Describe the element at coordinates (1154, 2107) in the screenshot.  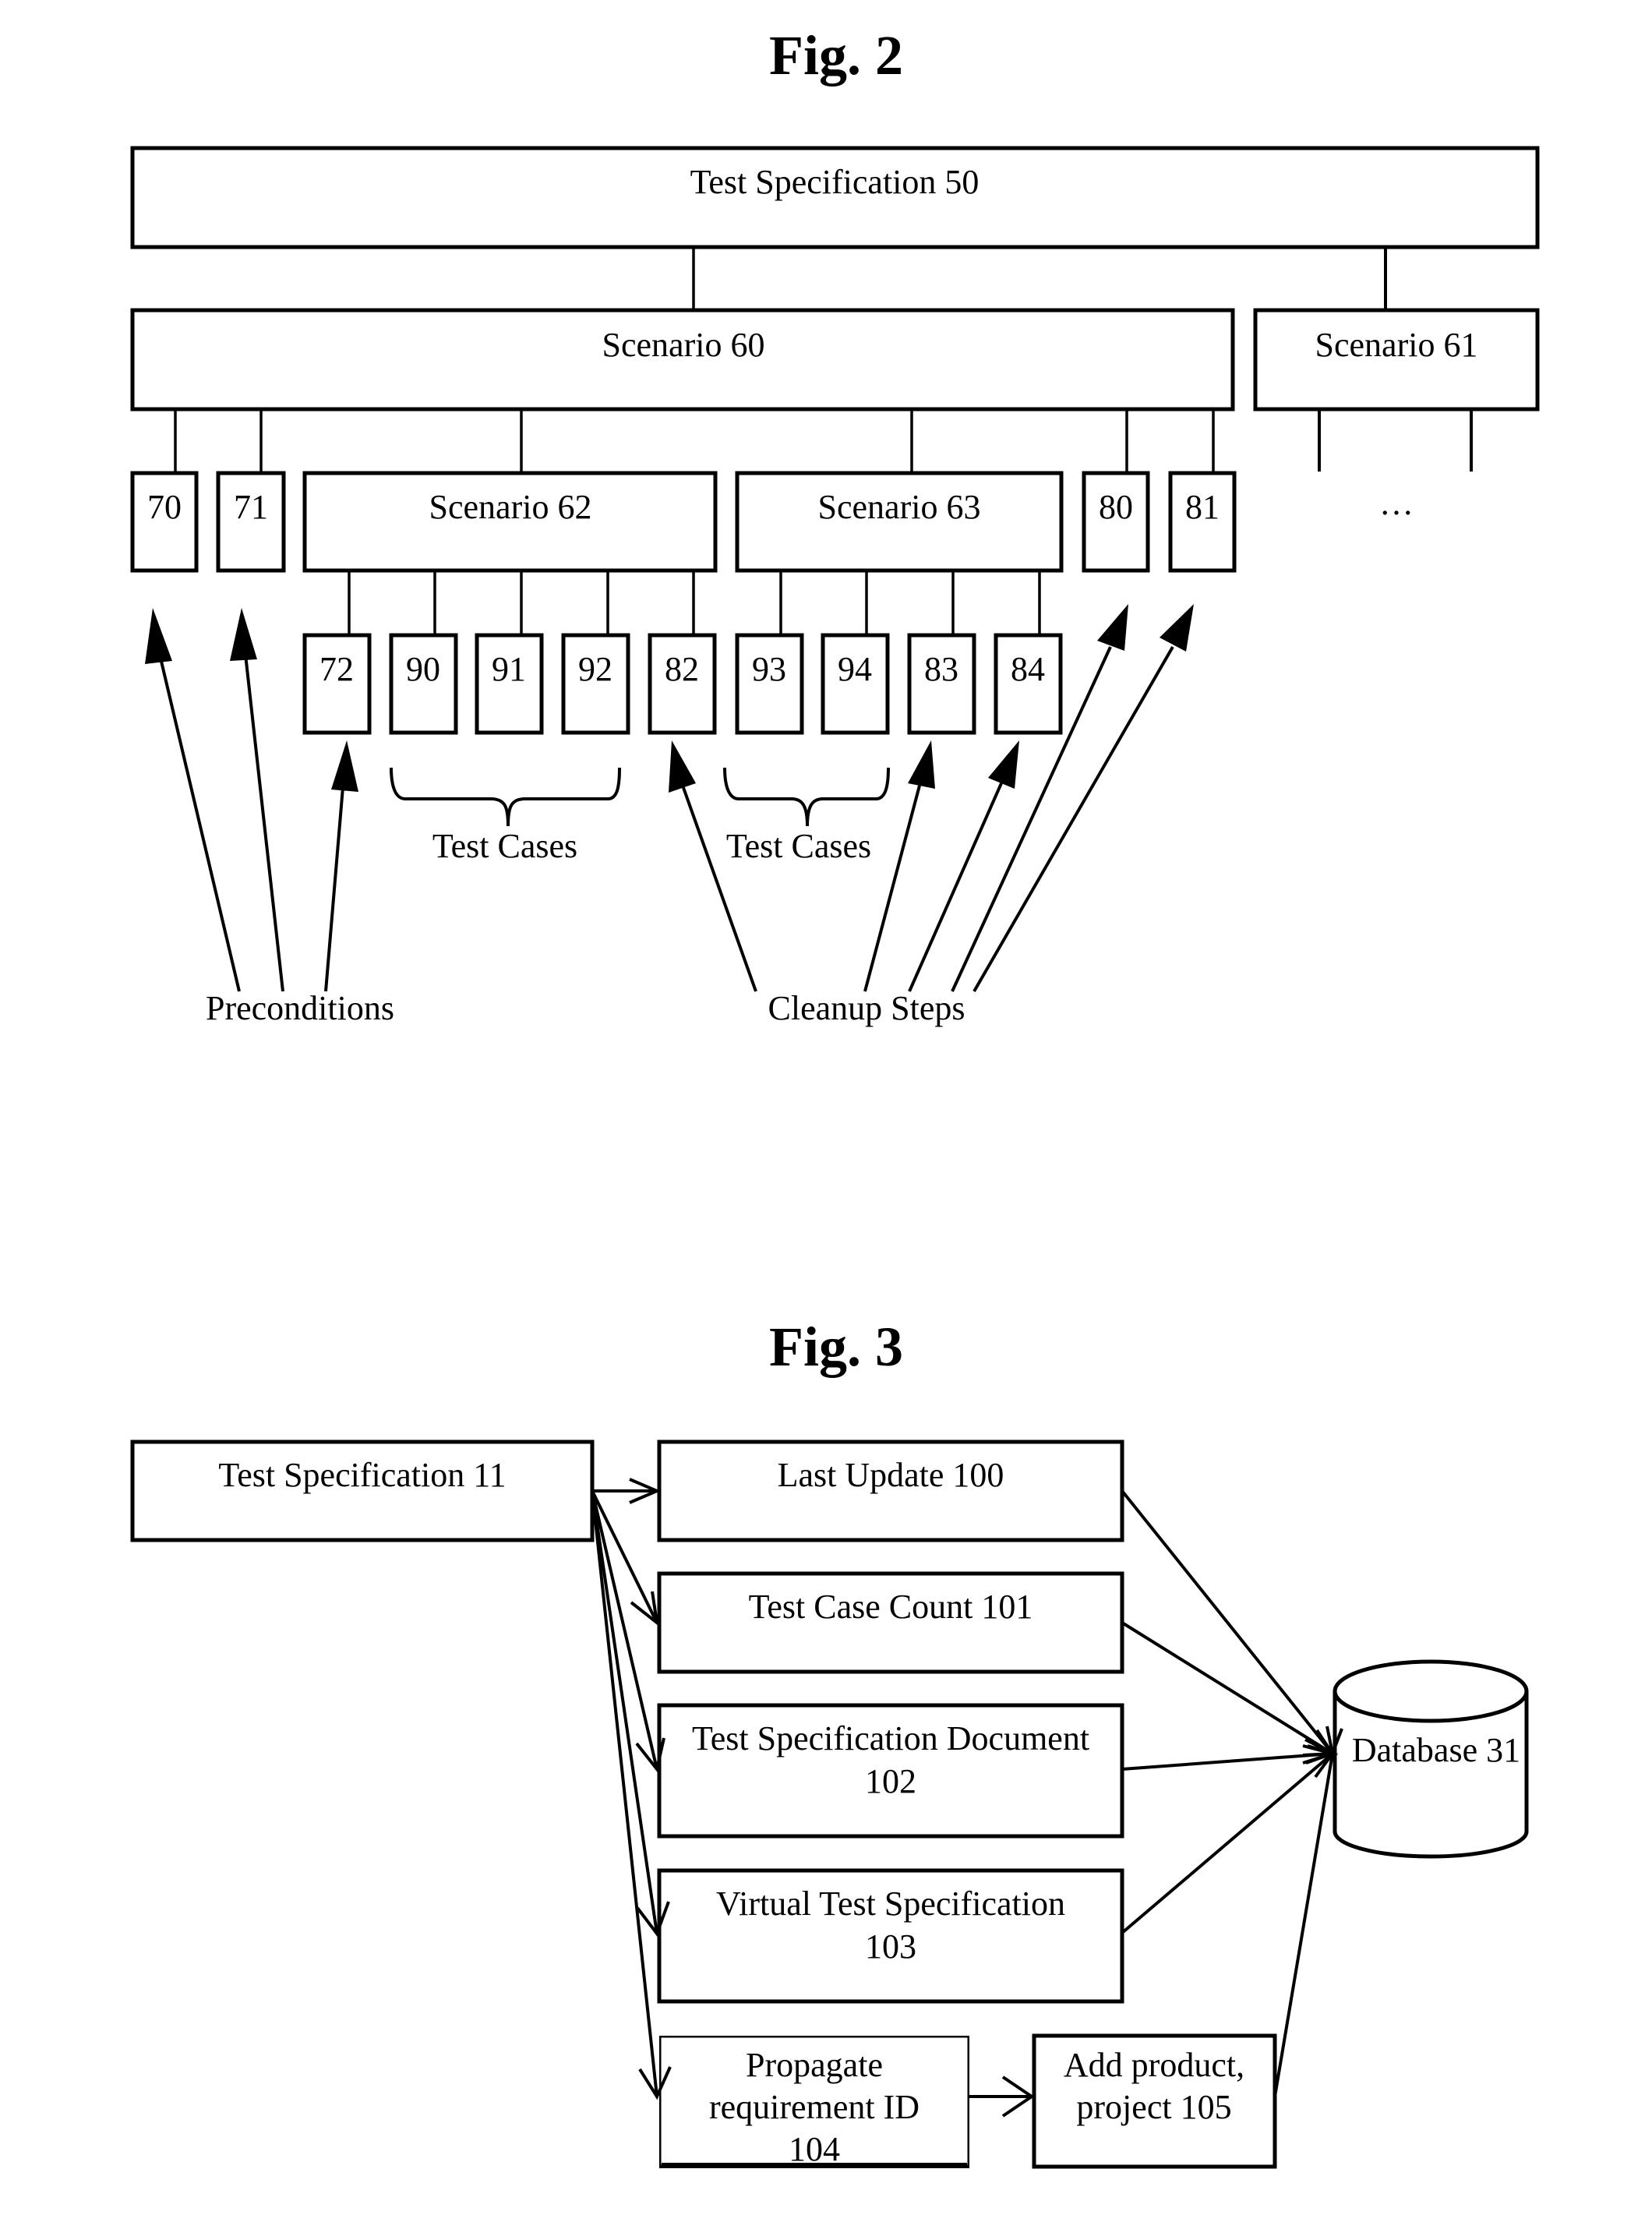
I see `add-product-label-line2: project 105` at that location.